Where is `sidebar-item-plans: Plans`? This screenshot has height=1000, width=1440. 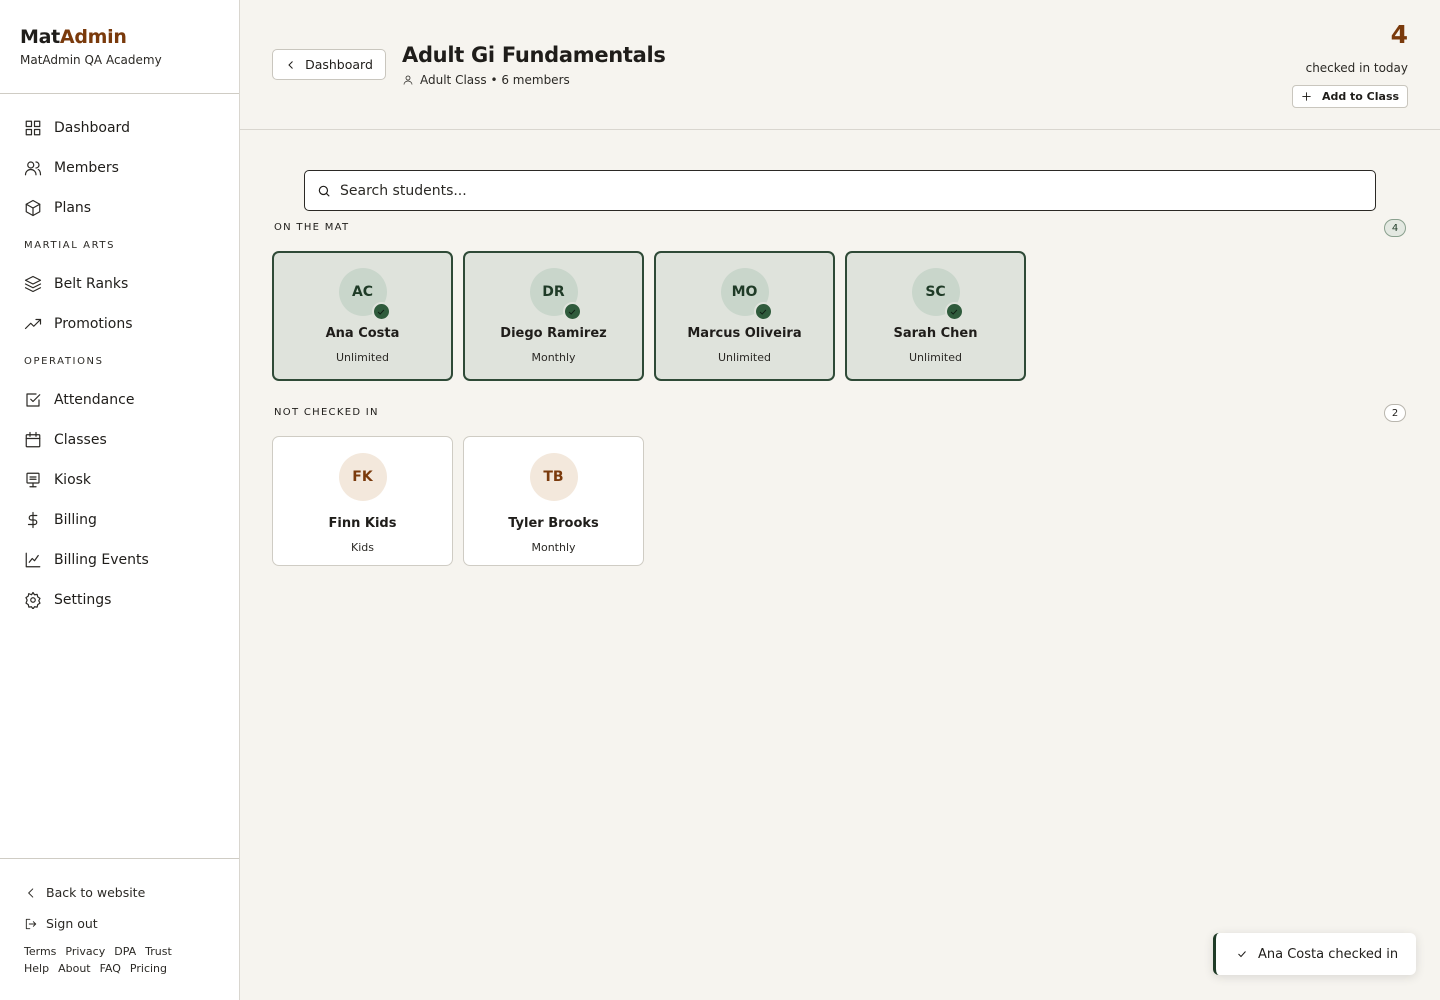 sidebar-item-plans: Plans is located at coordinates (119, 208).